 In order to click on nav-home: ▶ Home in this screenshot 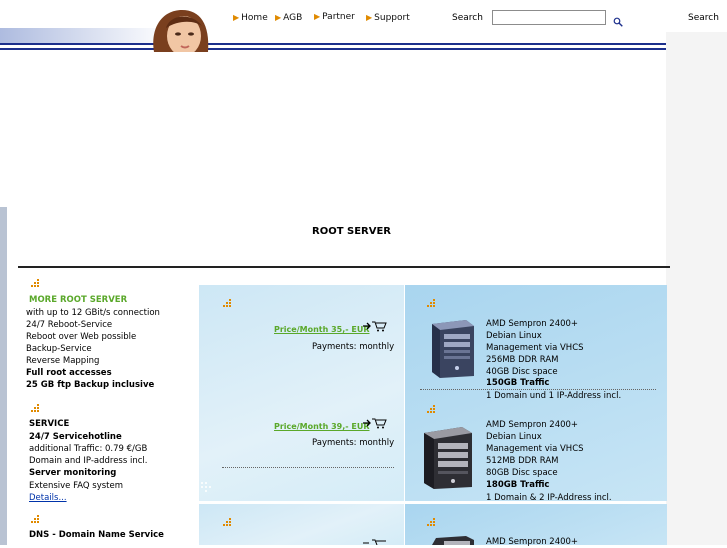, I will do `click(250, 18)`.